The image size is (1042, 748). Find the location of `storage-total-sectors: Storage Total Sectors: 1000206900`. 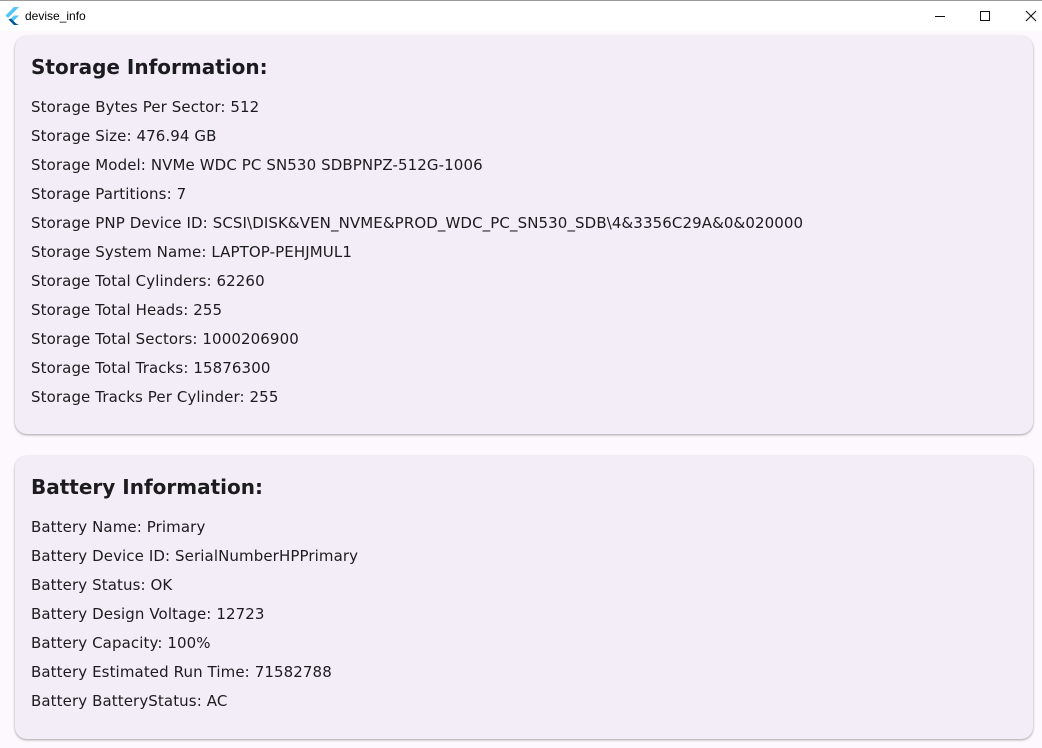

storage-total-sectors: Storage Total Sectors: 1000206900 is located at coordinates (165, 339).